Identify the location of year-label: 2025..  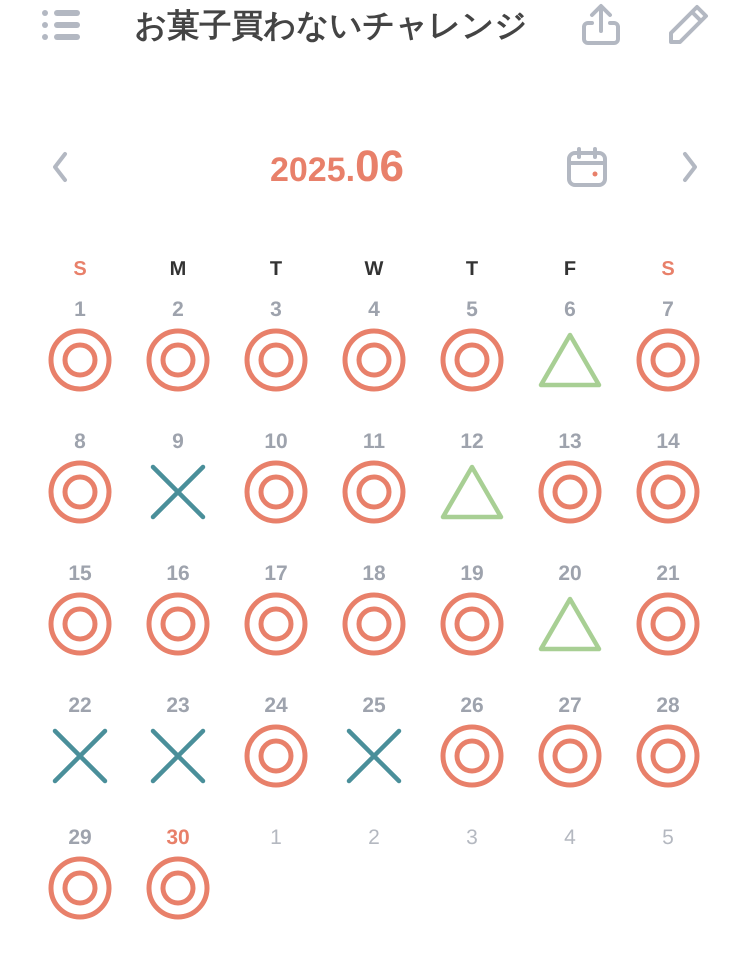
(313, 170).